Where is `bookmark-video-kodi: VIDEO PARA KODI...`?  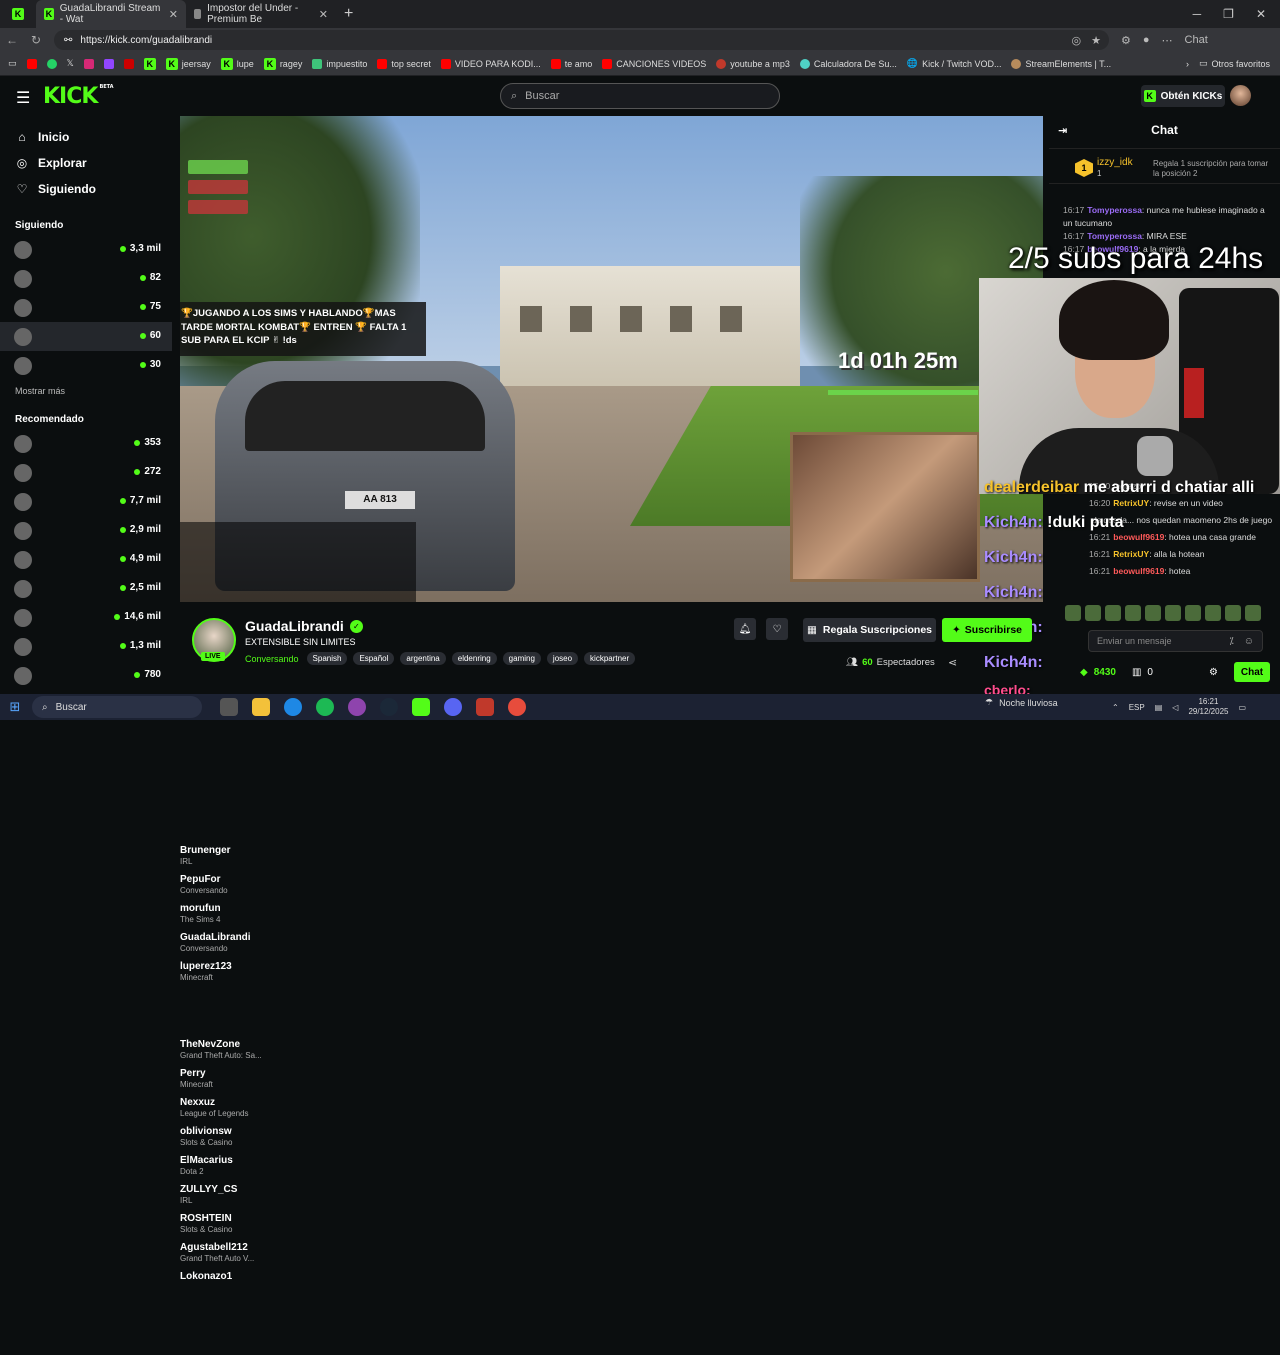
bookmark-video-kodi: VIDEO PARA KODI... is located at coordinates (490, 63).